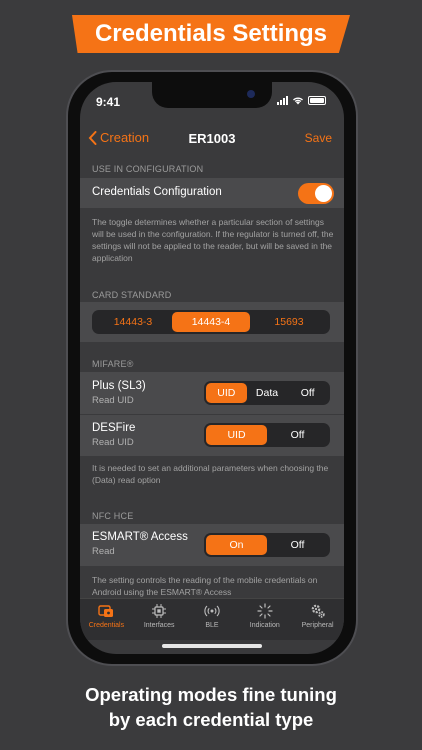 The width and height of the screenshot is (422, 750). Describe the element at coordinates (212, 646) in the screenshot. I see `home-indicator` at that location.